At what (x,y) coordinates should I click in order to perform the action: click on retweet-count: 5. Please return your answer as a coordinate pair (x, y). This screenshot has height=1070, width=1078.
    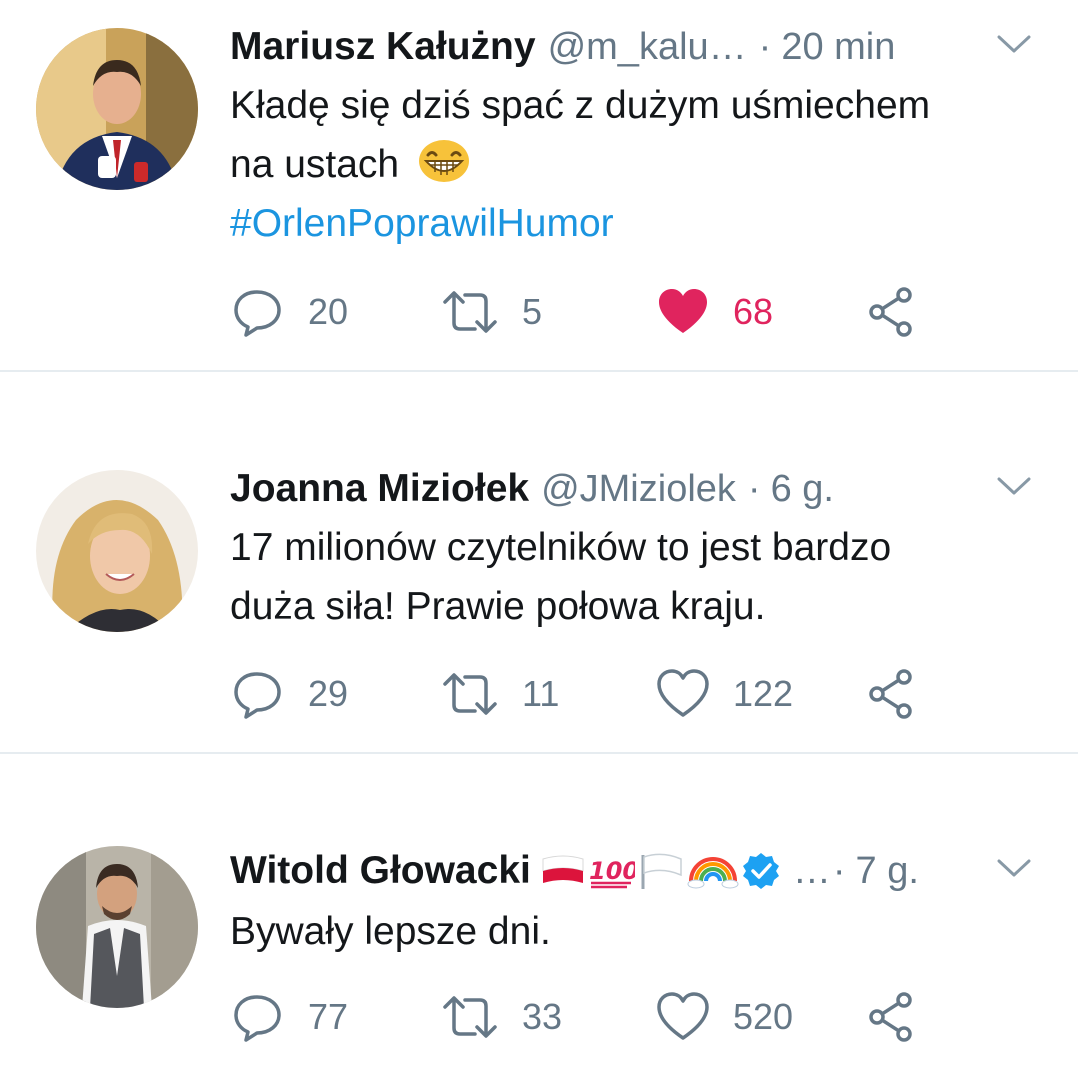
    Looking at the image, I should click on (532, 311).